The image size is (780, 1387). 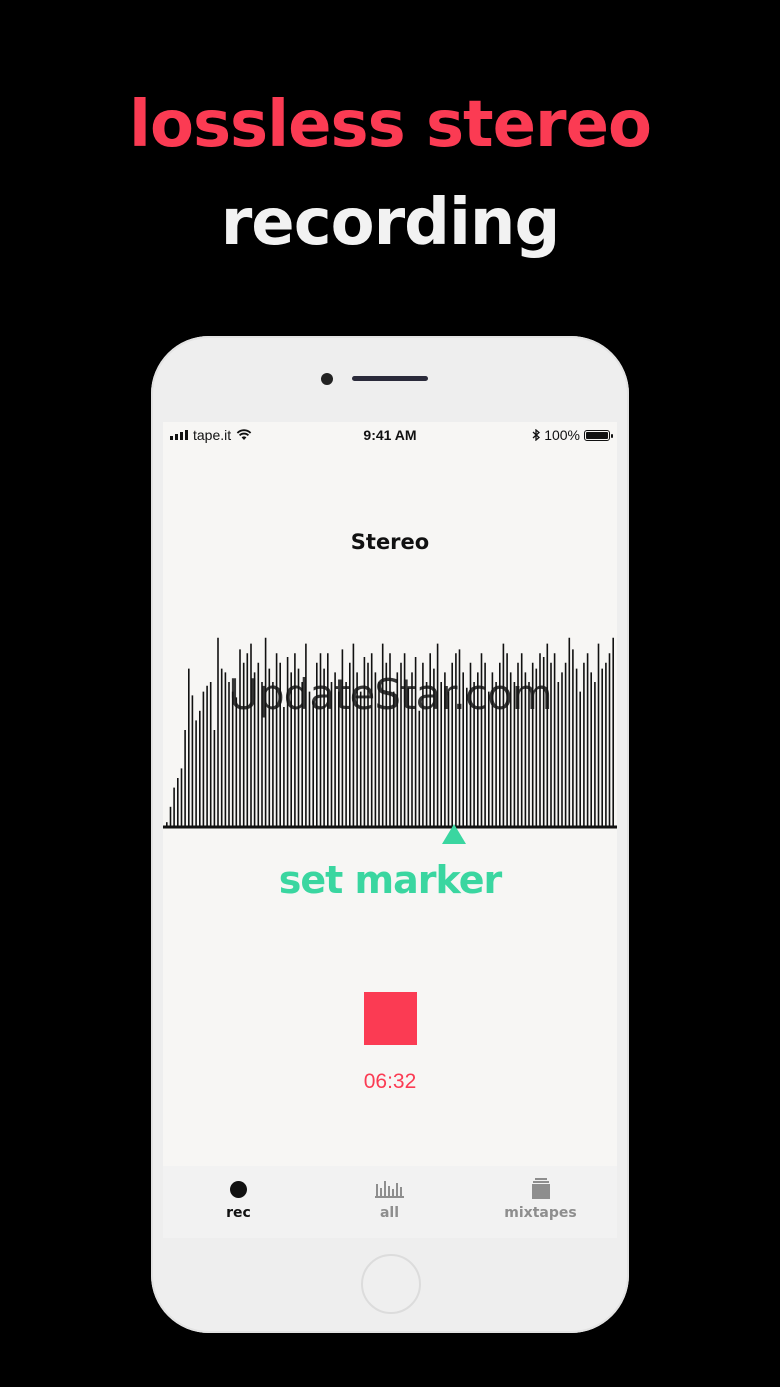 I want to click on bars-icon, so click(x=389, y=1189).